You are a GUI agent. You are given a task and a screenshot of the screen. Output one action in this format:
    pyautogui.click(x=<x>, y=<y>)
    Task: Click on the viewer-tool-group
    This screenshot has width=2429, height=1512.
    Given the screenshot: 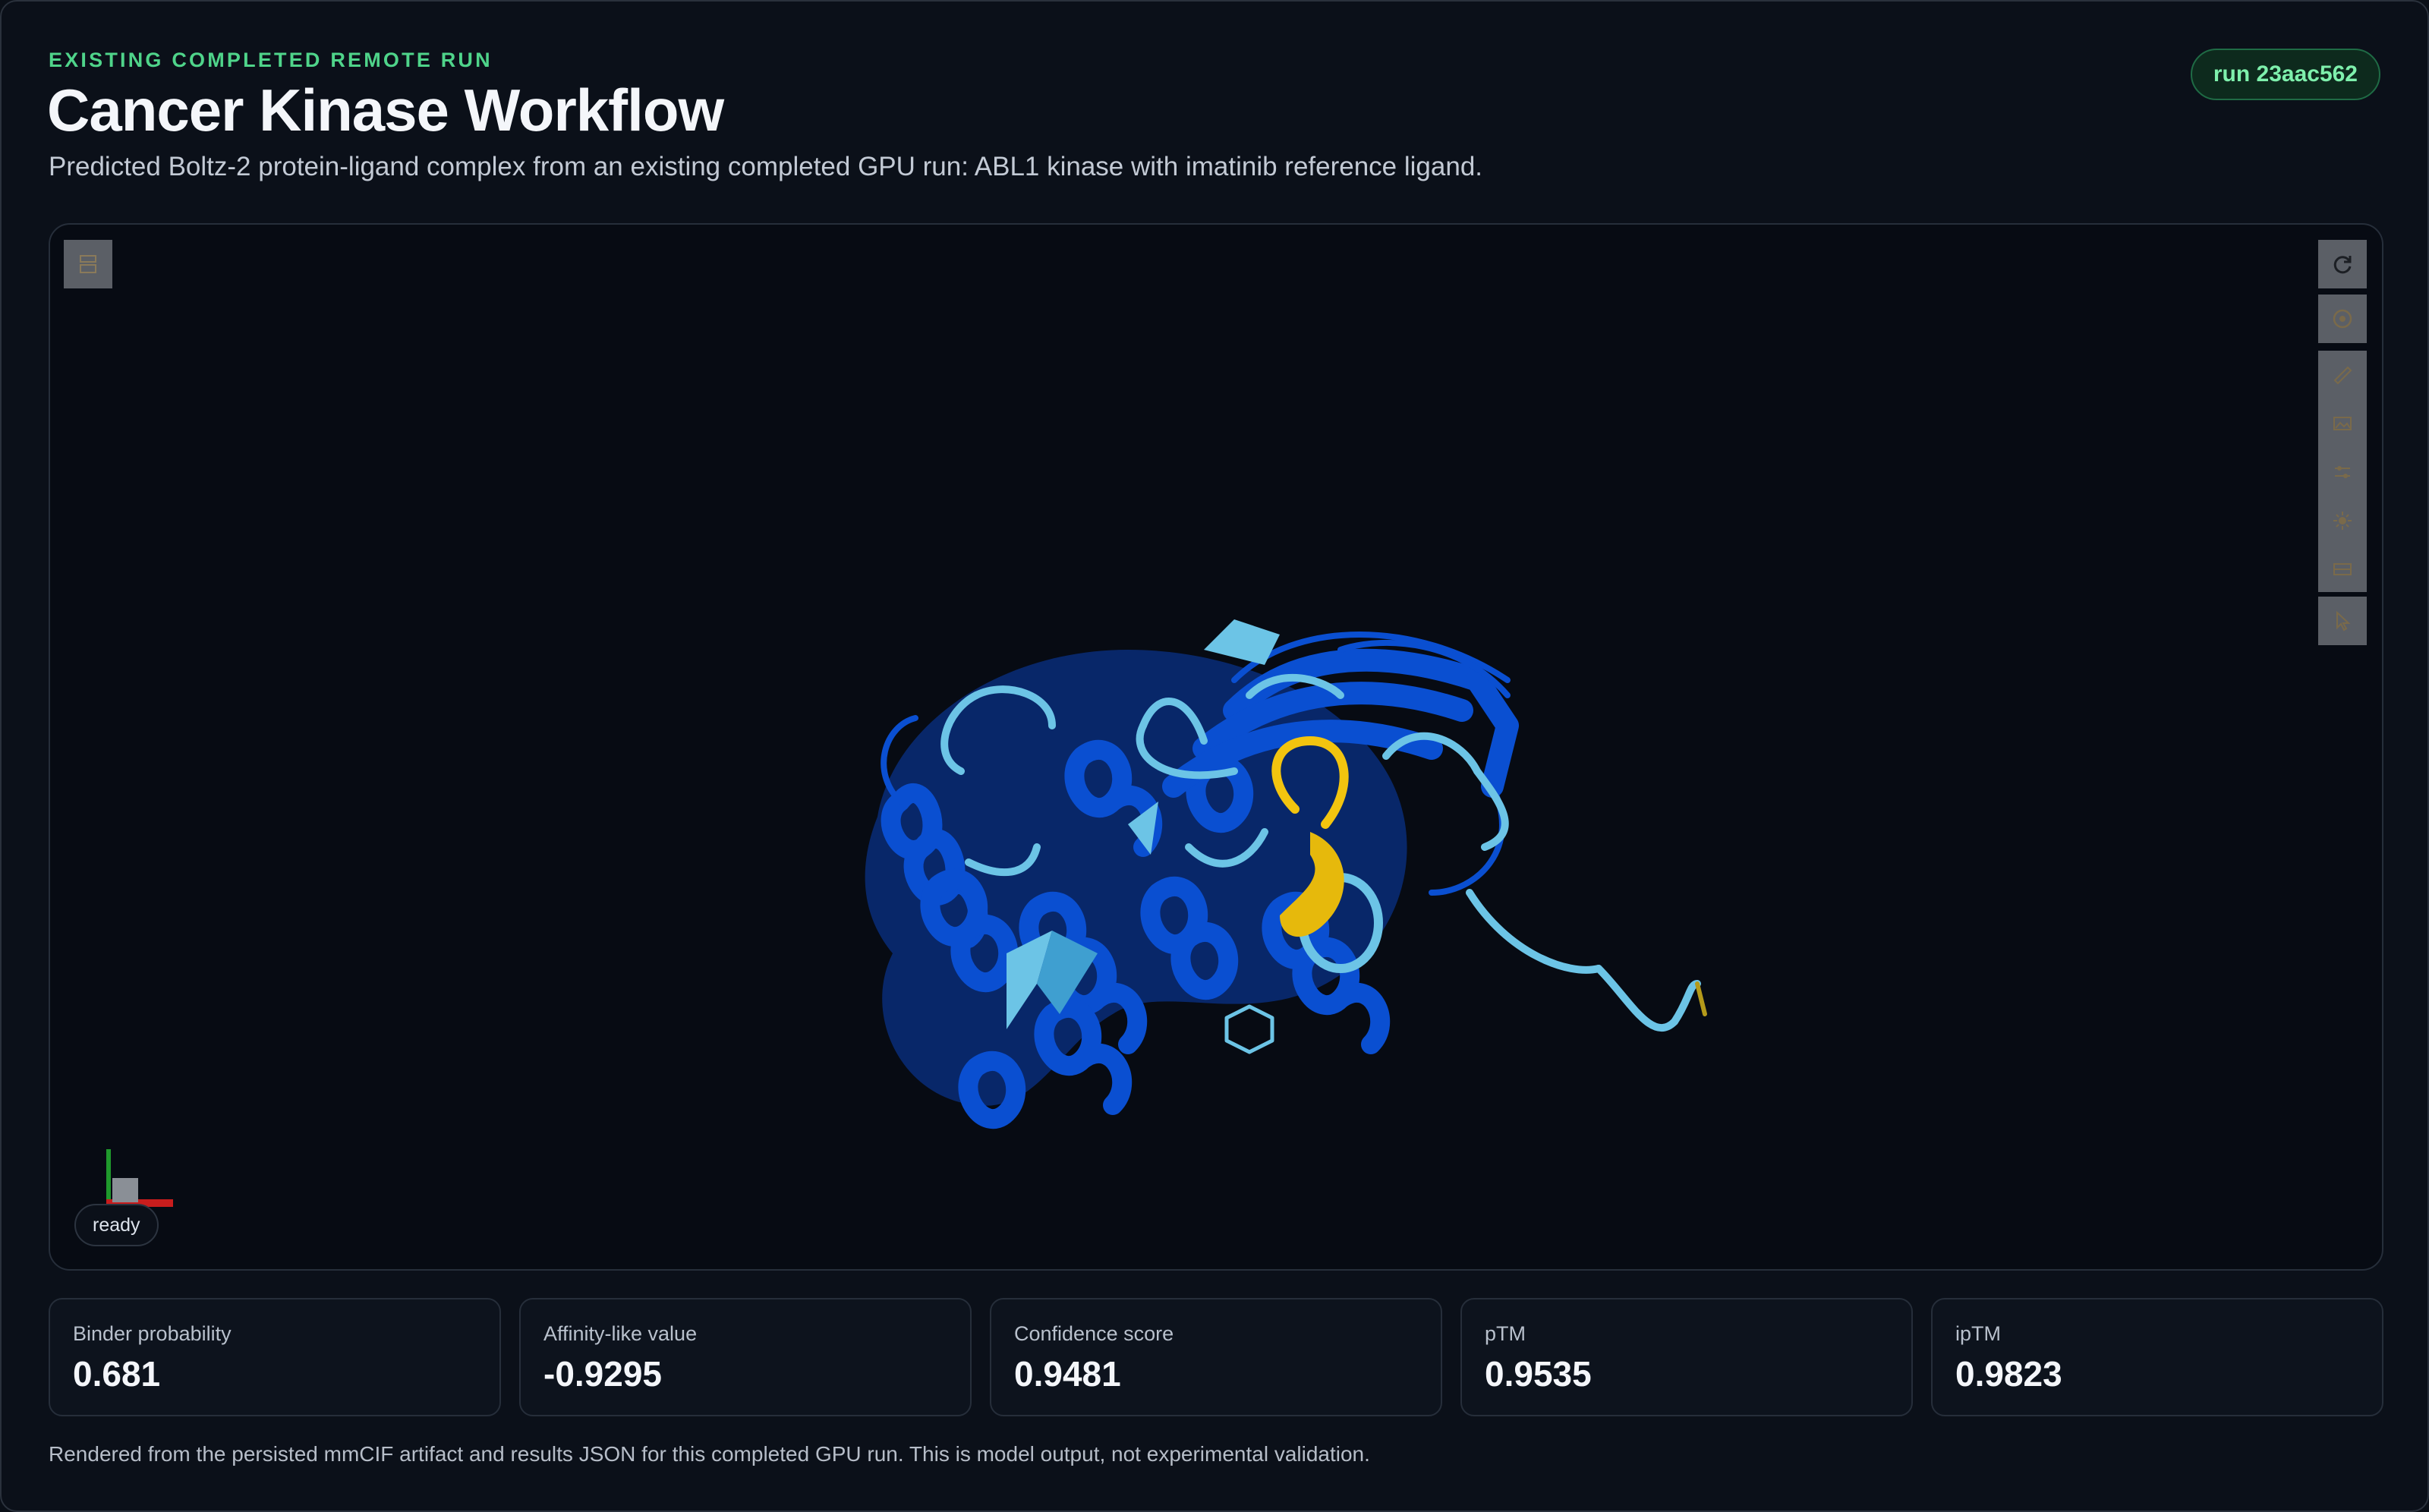 What is the action you would take?
    pyautogui.click(x=2342, y=471)
    